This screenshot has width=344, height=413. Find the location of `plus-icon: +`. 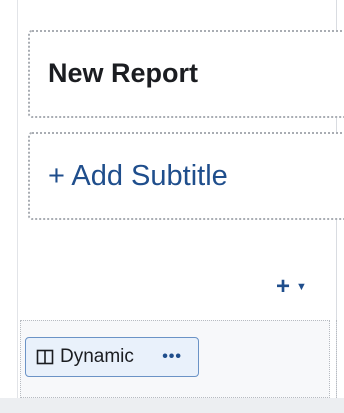

plus-icon: + is located at coordinates (283, 287).